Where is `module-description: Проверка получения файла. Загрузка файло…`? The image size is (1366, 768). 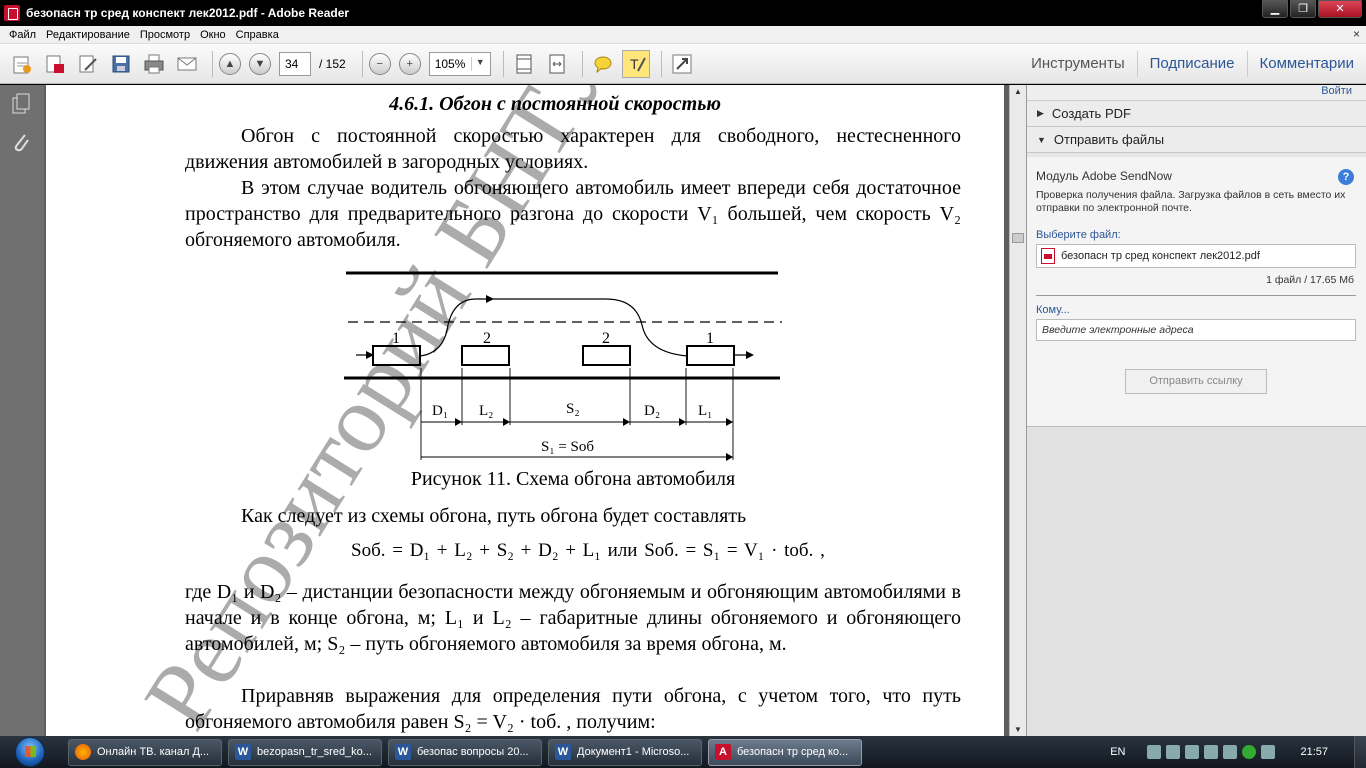
module-description: Проверка получения файла. Загрузка файло… is located at coordinates (1191, 201).